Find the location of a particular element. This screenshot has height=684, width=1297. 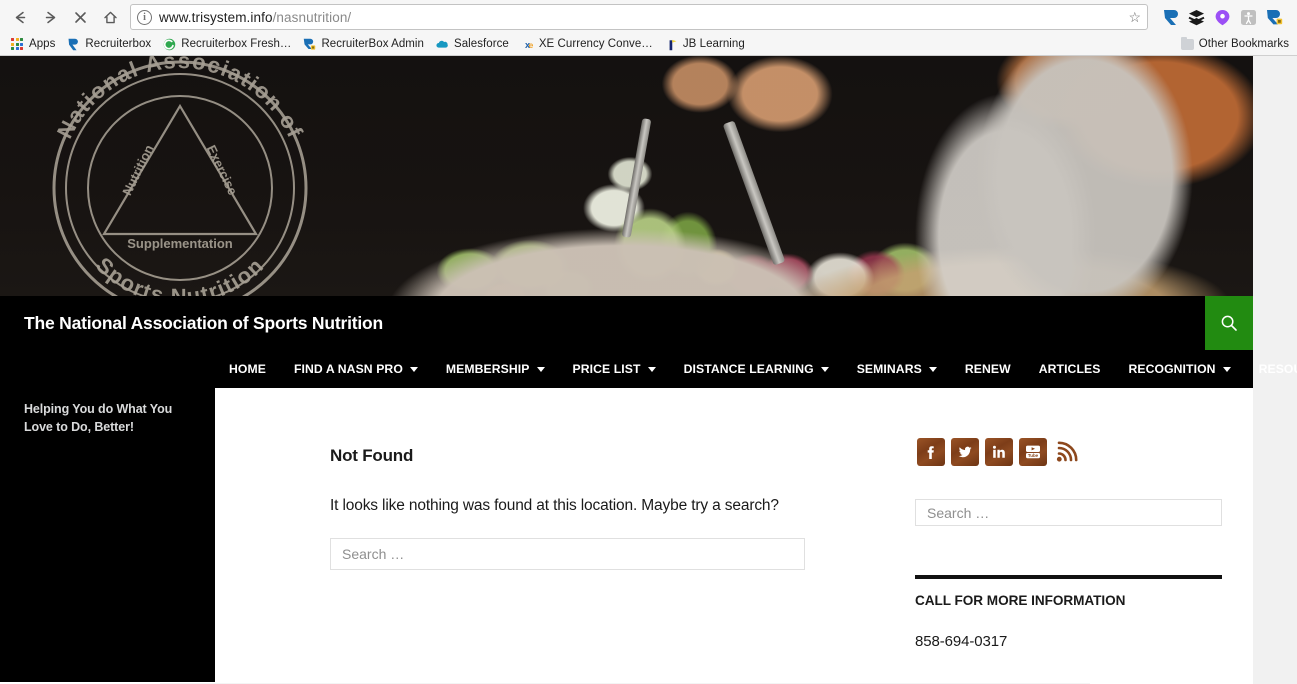

nav-item-label: SEMINARS is located at coordinates (889, 369).